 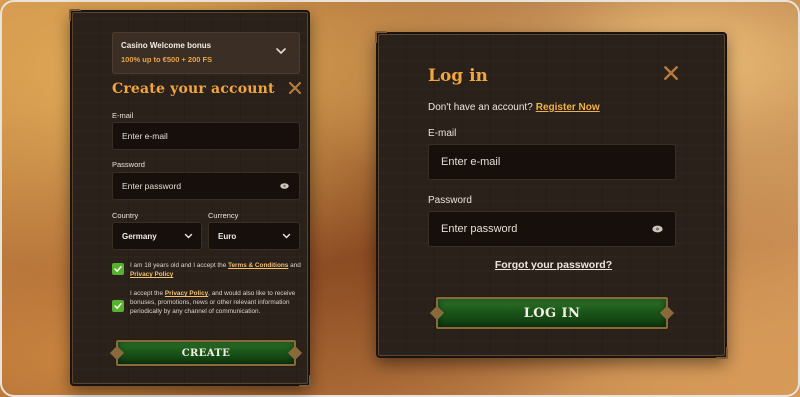 I want to click on country-value: Germany, so click(x=139, y=236).